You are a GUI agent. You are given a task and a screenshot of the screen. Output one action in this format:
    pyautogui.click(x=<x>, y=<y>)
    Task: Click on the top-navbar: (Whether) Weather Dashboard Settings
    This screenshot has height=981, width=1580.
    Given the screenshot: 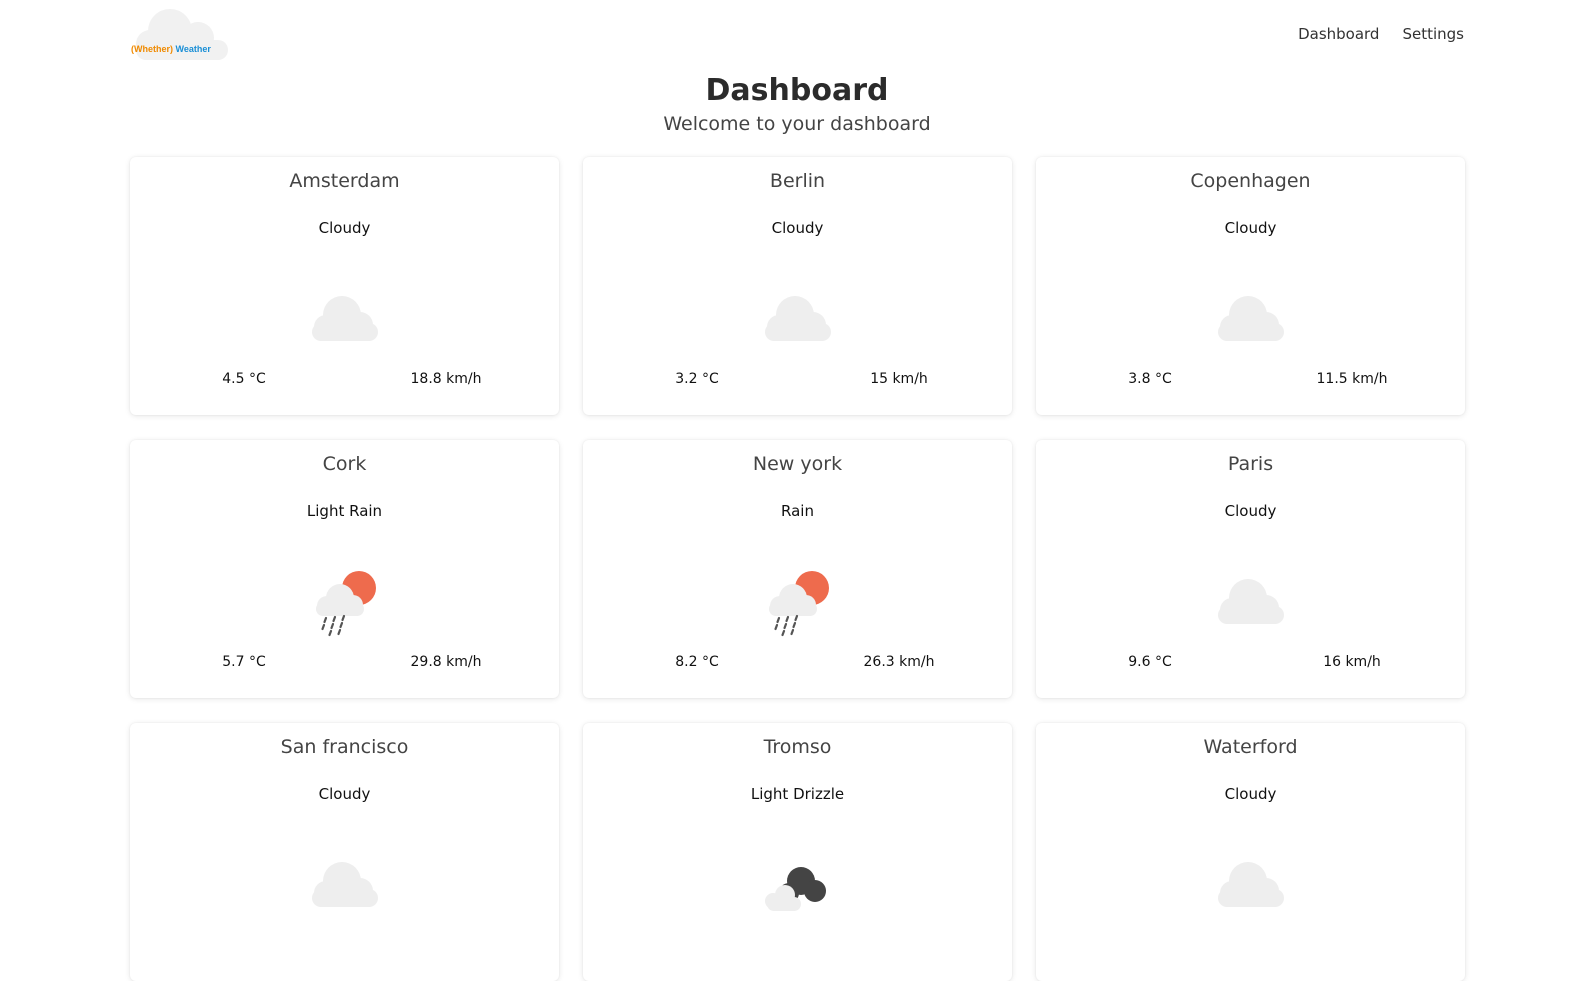 What is the action you would take?
    pyautogui.click(x=790, y=35)
    